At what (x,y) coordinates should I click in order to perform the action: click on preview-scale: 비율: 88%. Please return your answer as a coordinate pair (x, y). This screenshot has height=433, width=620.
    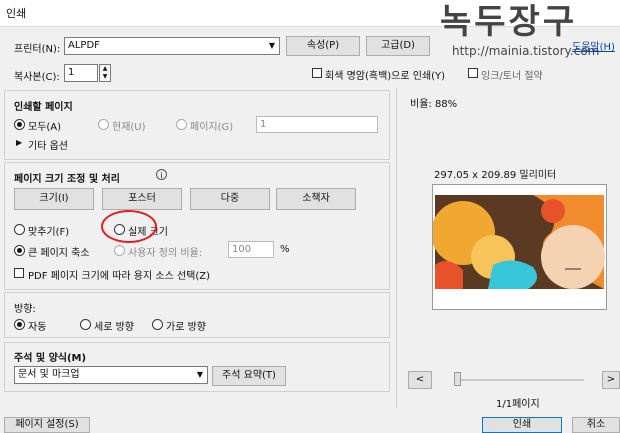
    Looking at the image, I should click on (434, 104).